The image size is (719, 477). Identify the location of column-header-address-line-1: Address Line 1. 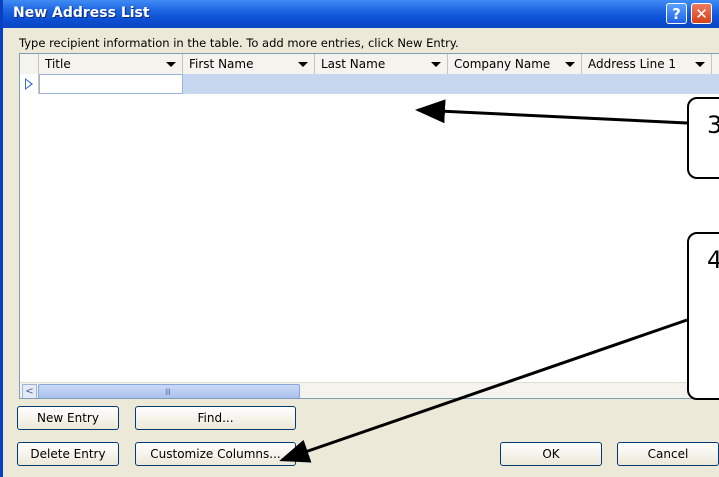
(647, 64).